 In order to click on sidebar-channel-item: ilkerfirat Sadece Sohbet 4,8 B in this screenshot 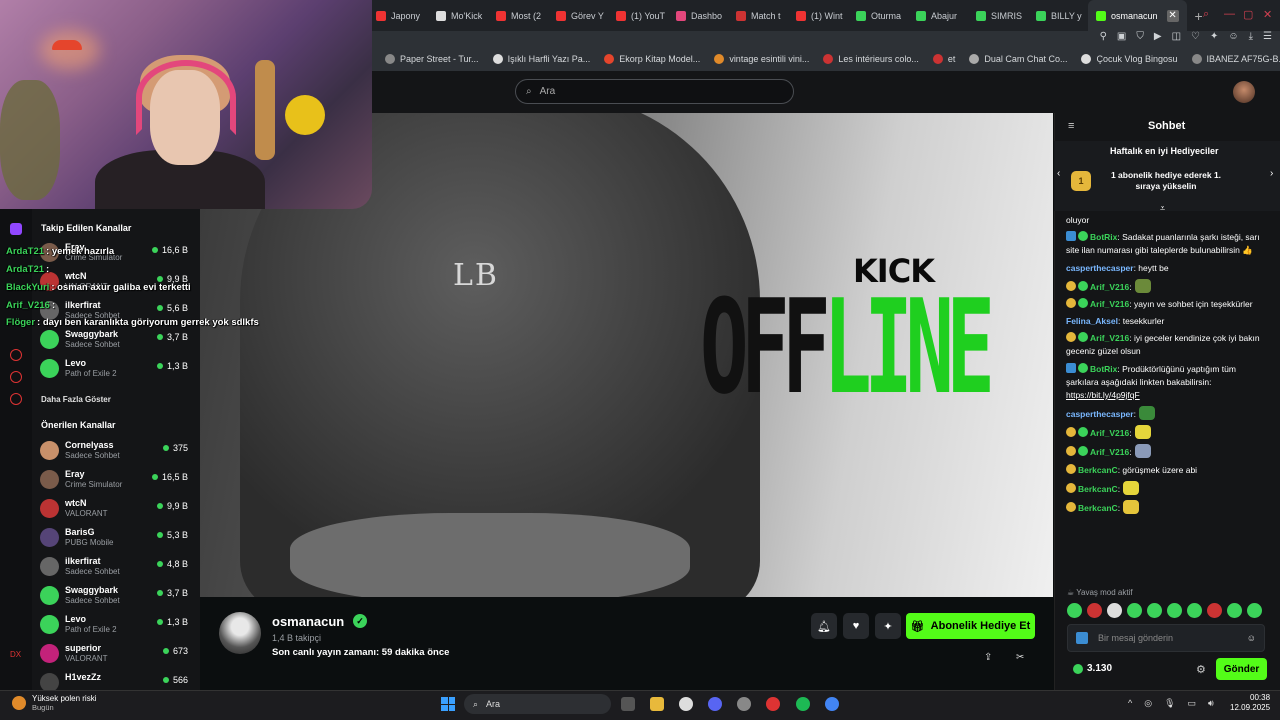, I will do `click(115, 567)`.